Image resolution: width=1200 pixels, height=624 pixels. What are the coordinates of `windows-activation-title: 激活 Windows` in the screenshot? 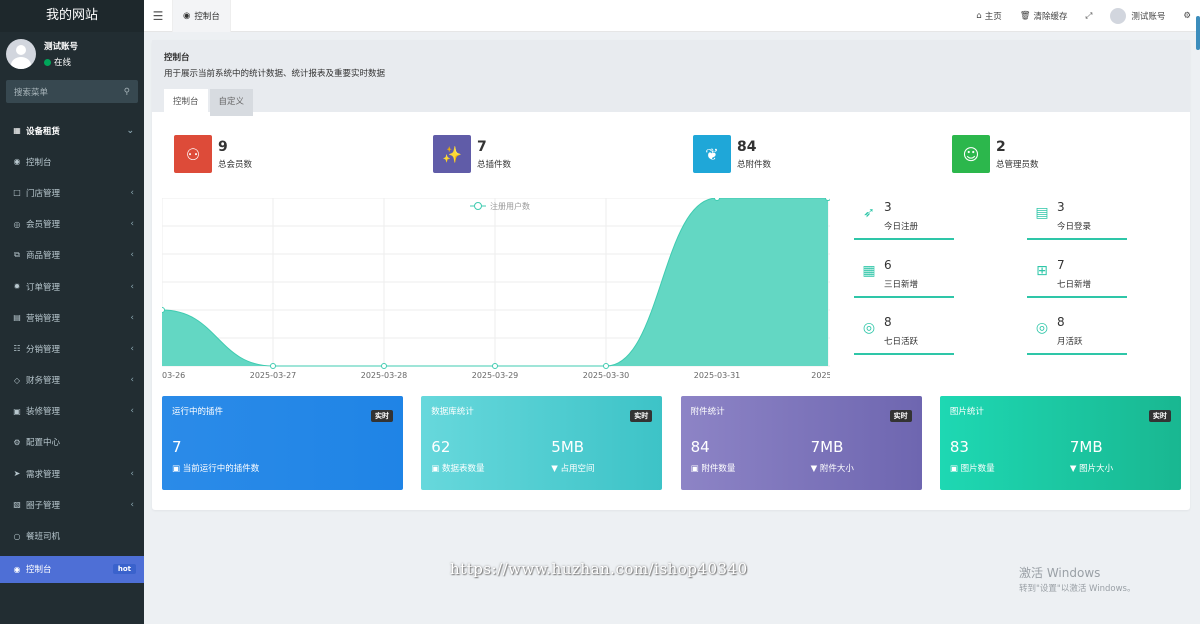 It's located at (1060, 573).